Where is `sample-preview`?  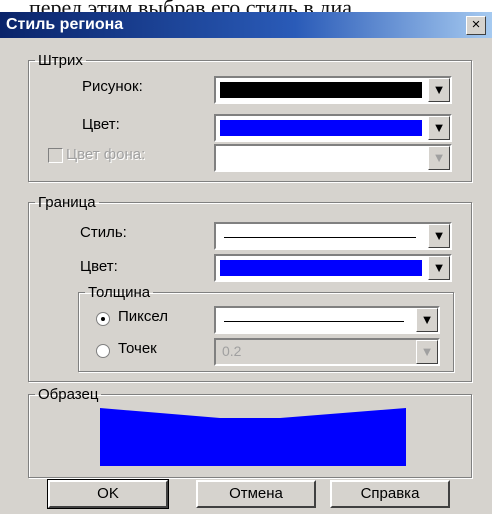
sample-preview is located at coordinates (253, 437).